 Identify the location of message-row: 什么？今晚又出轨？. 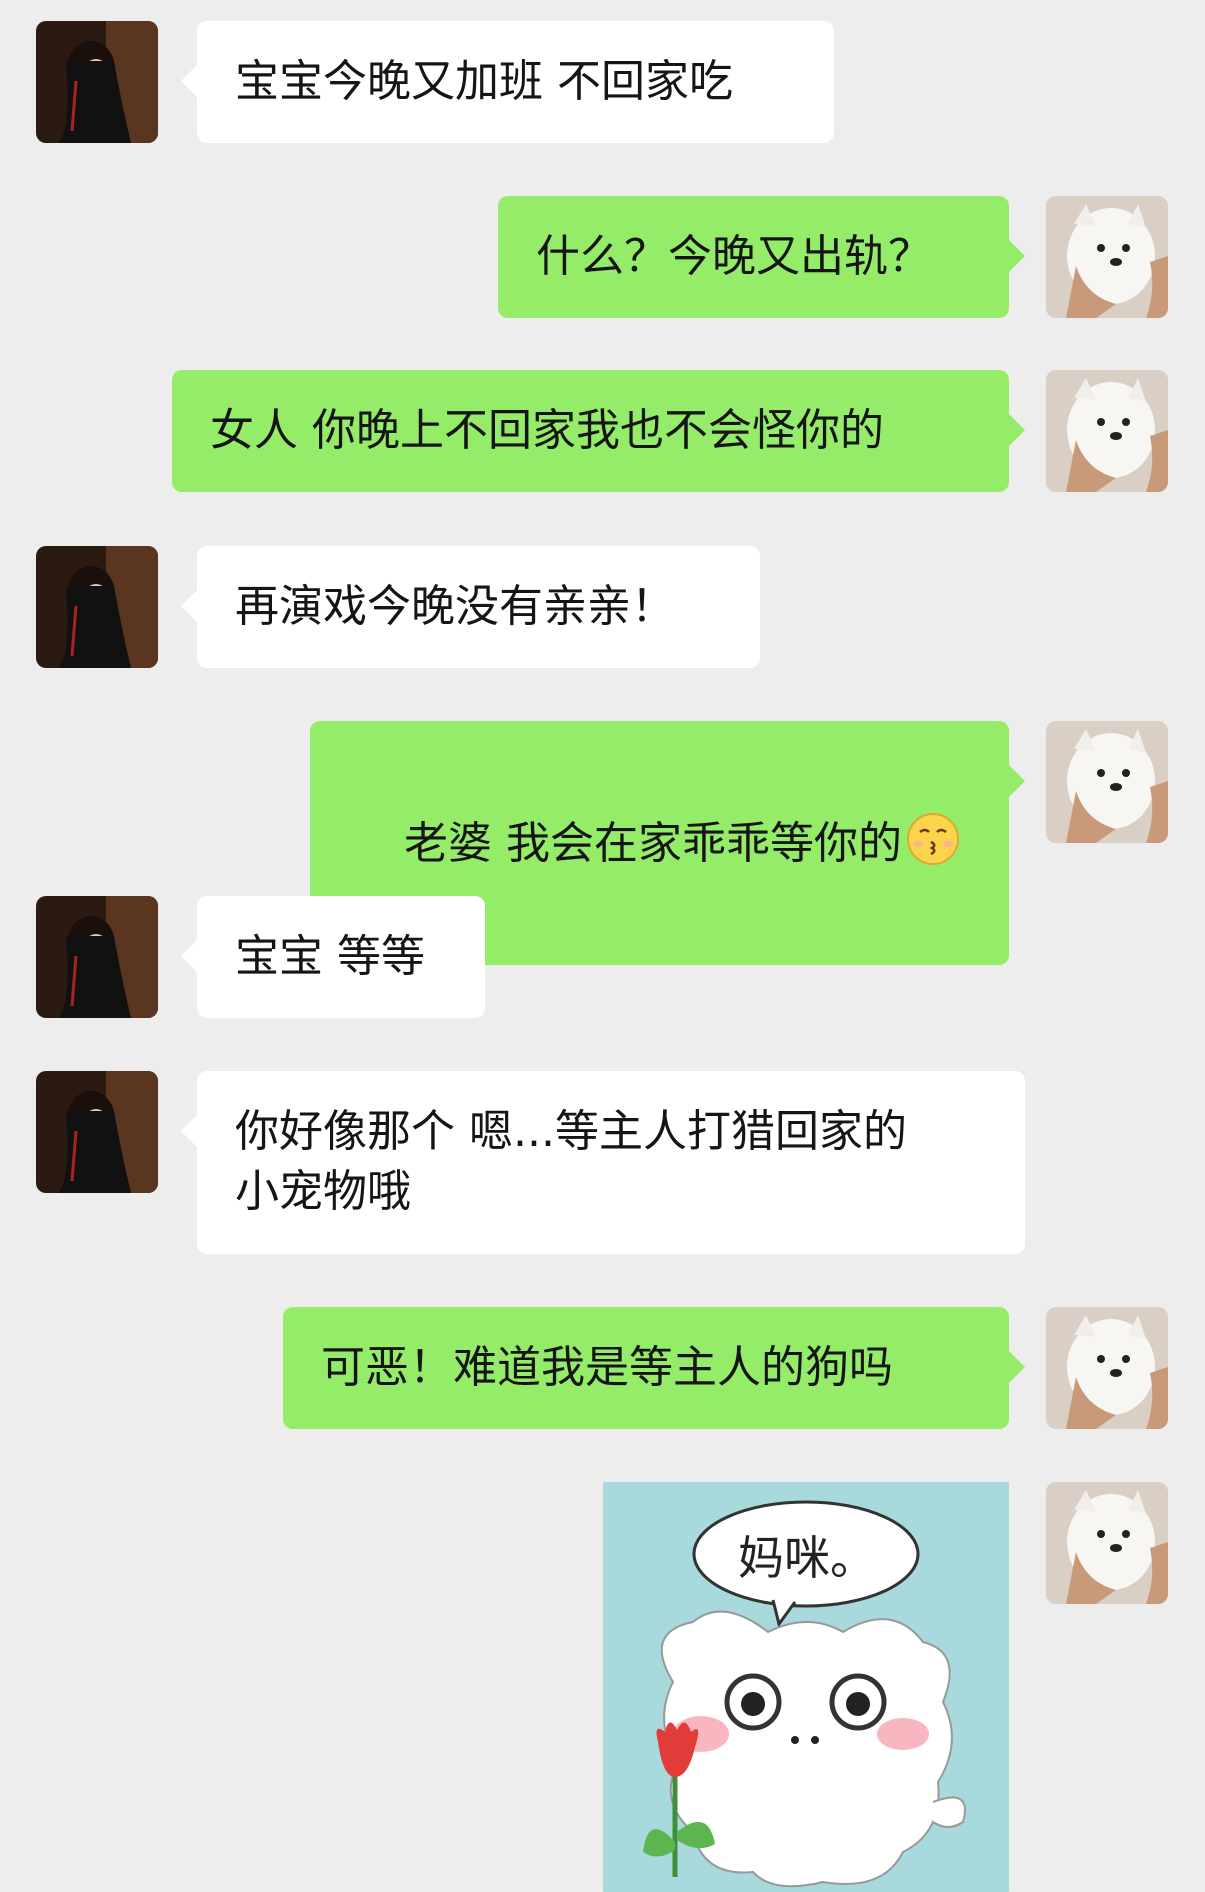
(602, 257).